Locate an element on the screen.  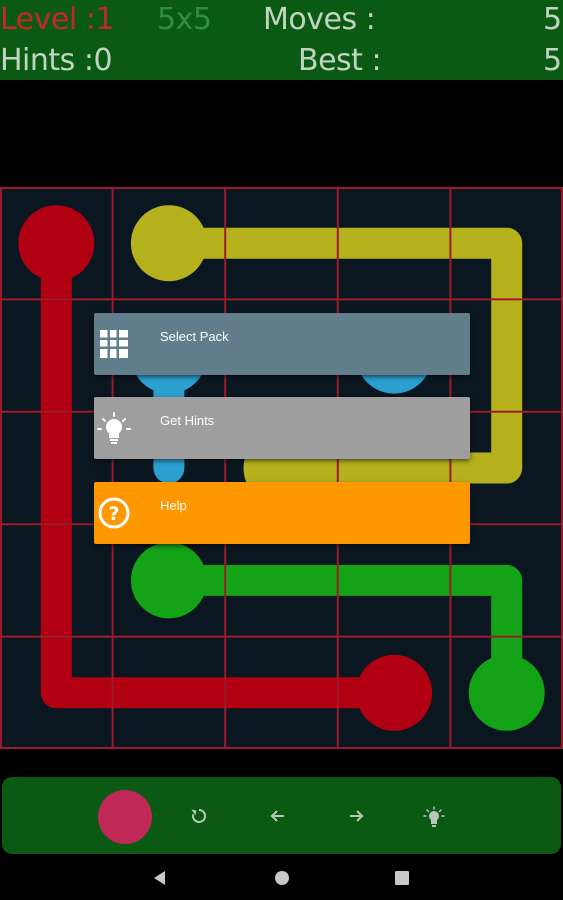
bottom-toolbar is located at coordinates (281, 815).